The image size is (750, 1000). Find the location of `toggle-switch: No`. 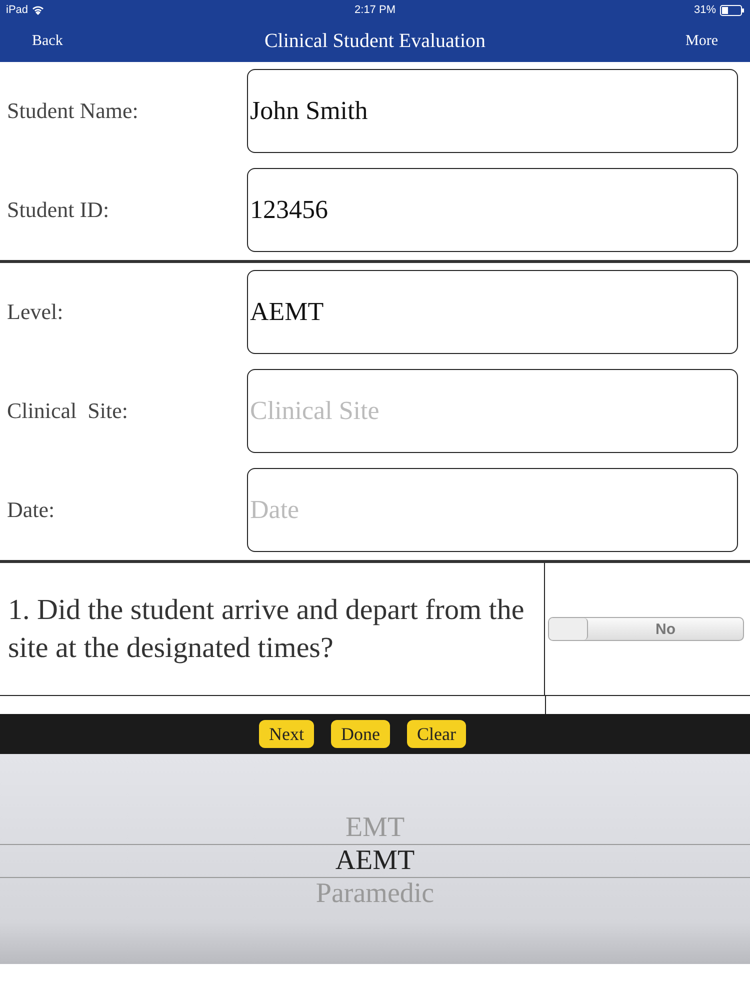

toggle-switch: No is located at coordinates (646, 629).